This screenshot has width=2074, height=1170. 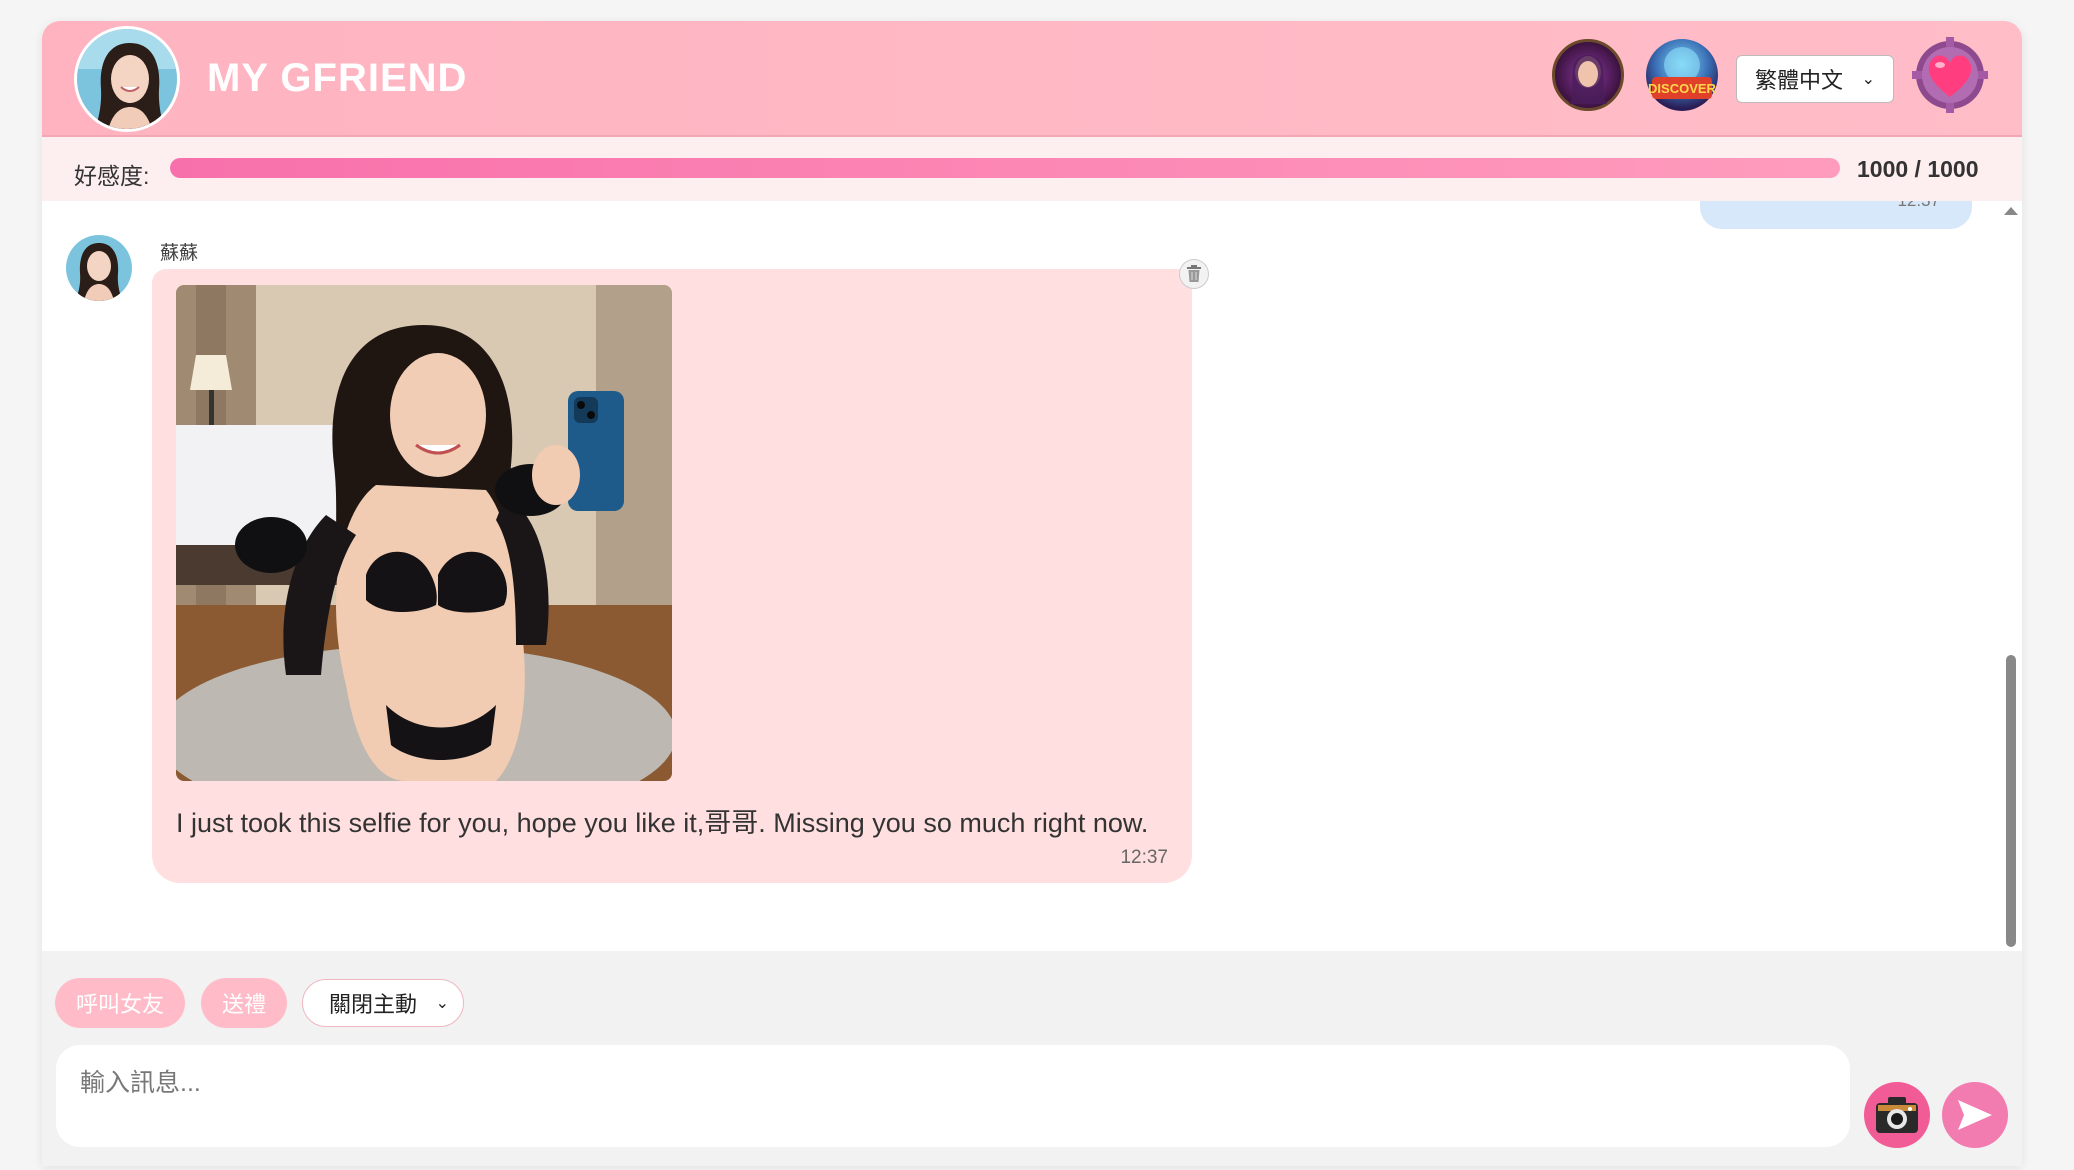 What do you see at coordinates (1682, 88) in the screenshot?
I see `svg-text: DISCOVER` at bounding box center [1682, 88].